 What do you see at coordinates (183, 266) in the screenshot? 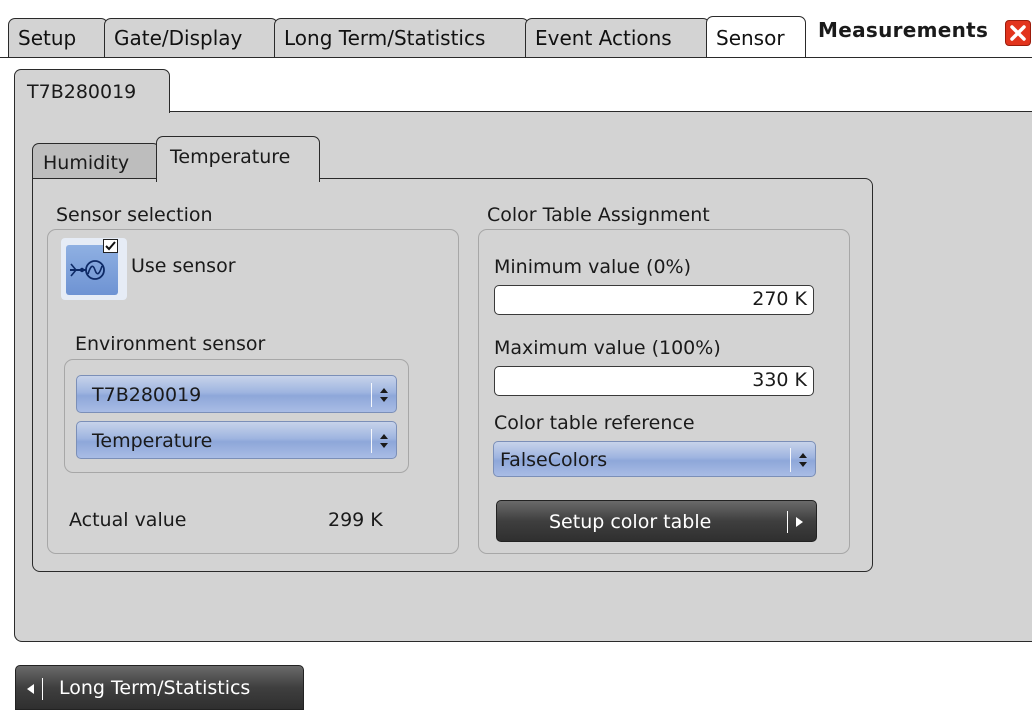
I see `use-sensor-label: Use sensor` at bounding box center [183, 266].